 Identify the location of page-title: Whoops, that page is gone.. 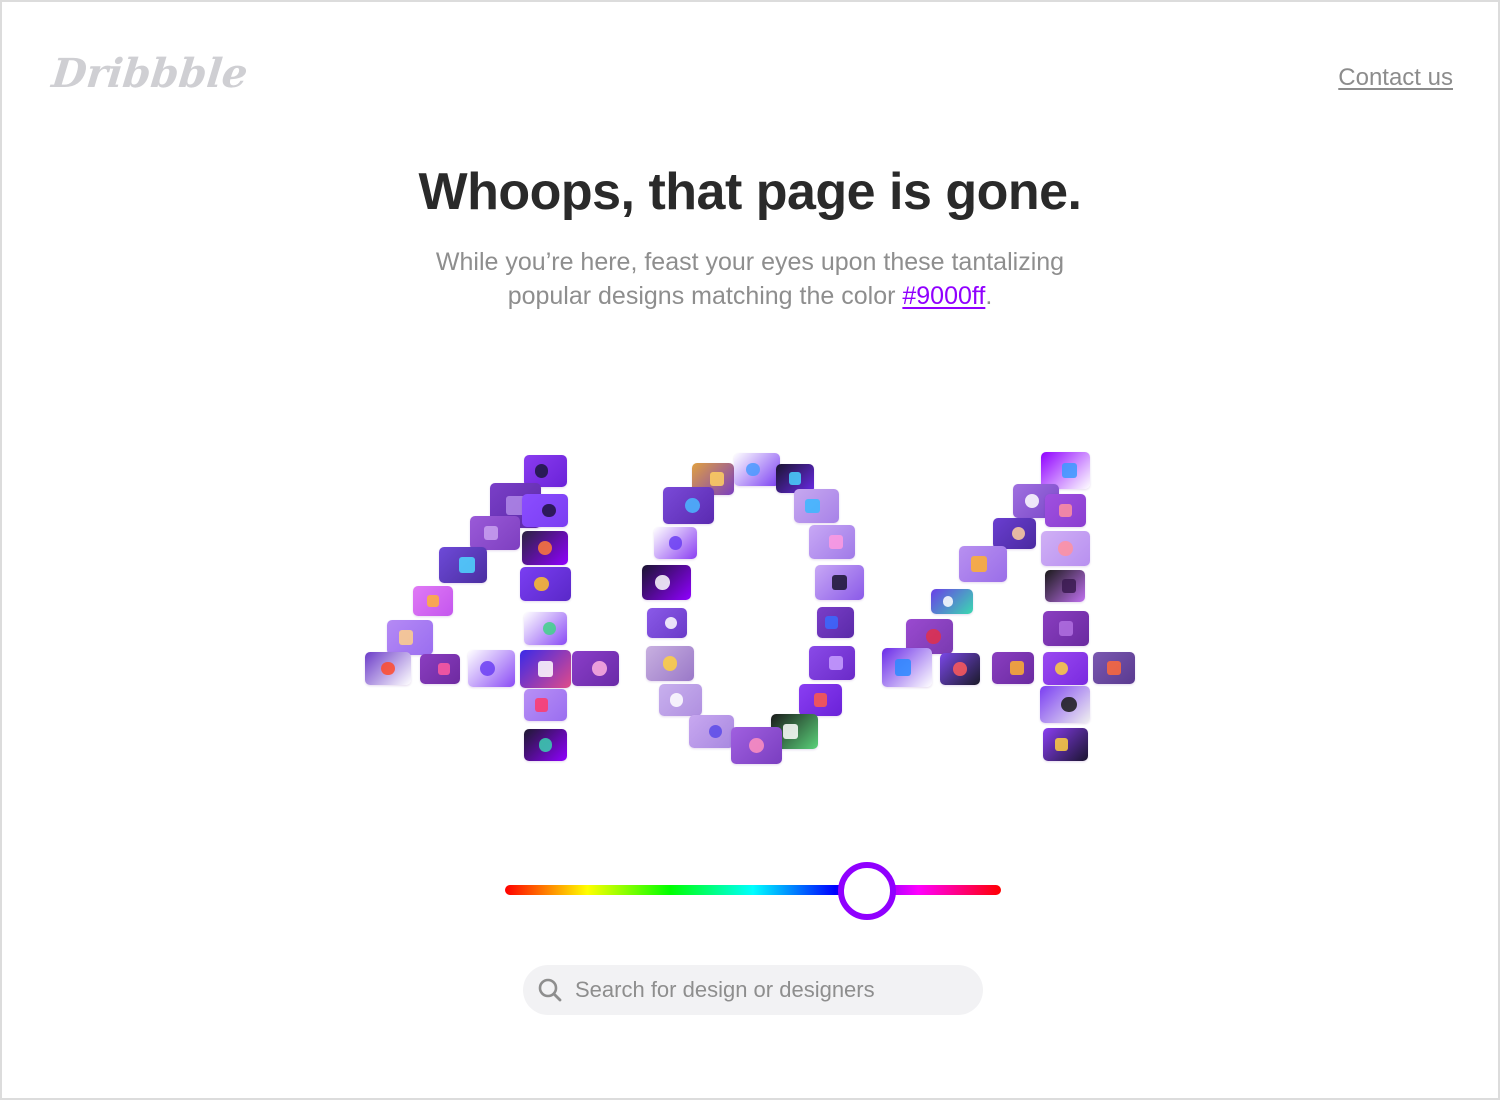
(750, 192).